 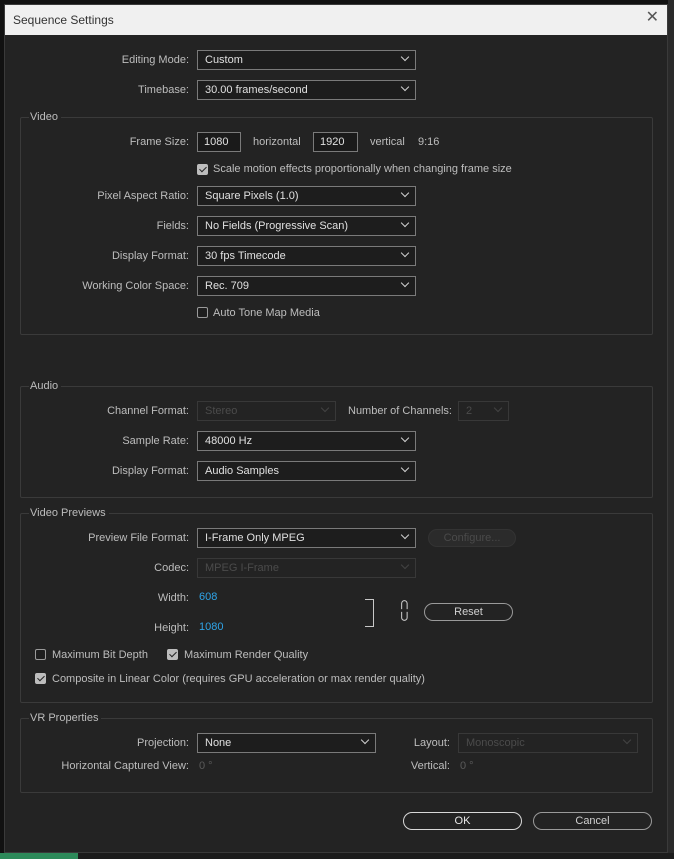 What do you see at coordinates (219, 142) in the screenshot?
I see `frame-width-input: 1080` at bounding box center [219, 142].